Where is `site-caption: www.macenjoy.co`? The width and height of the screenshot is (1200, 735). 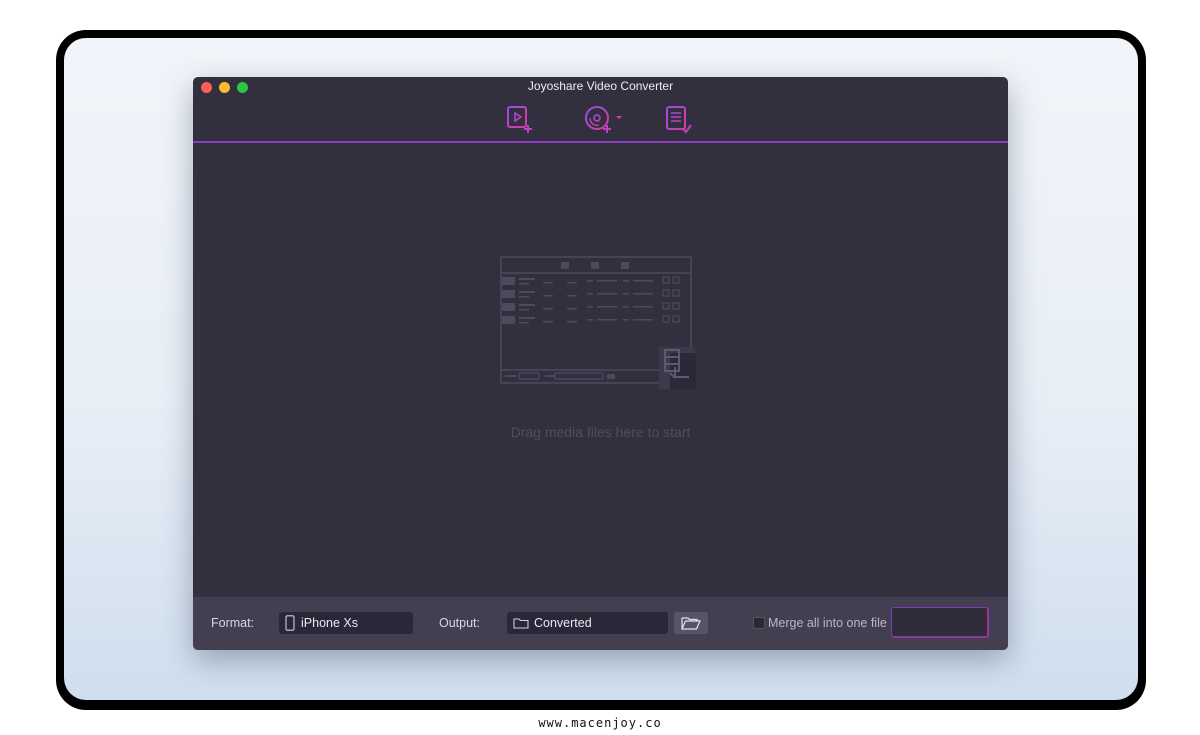 site-caption: www.macenjoy.co is located at coordinates (600, 723).